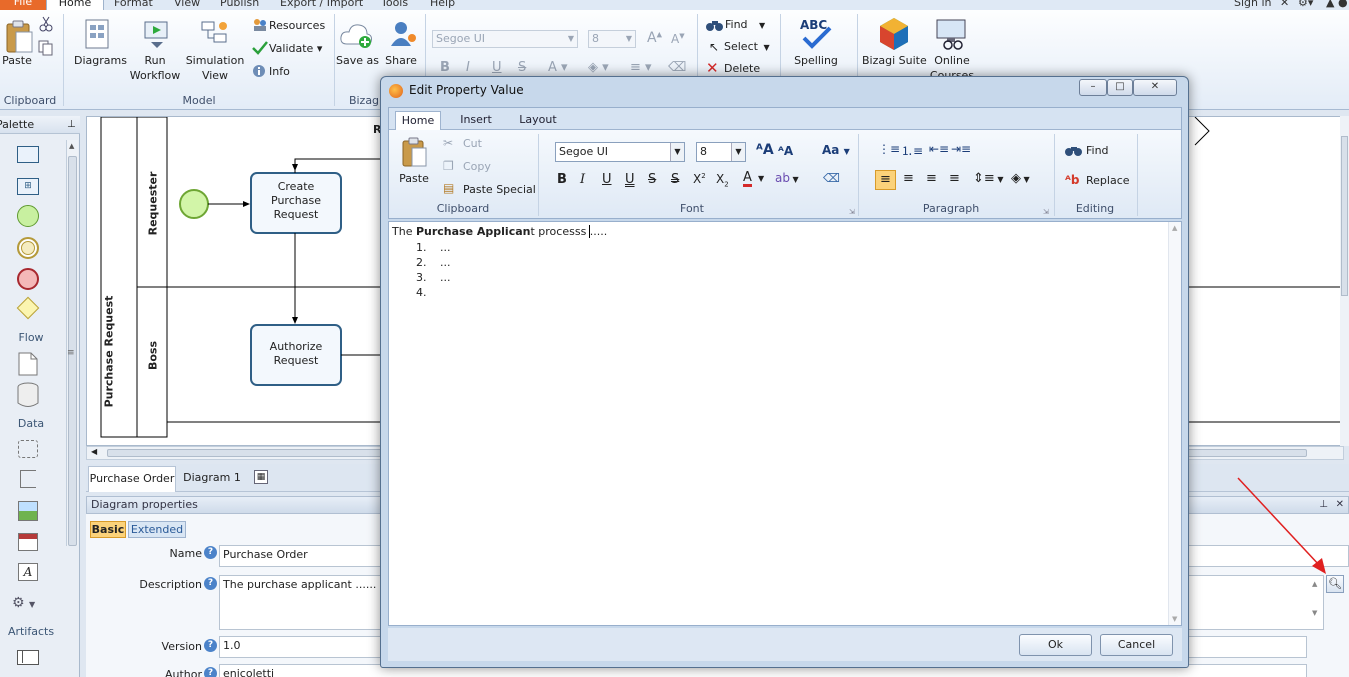 The image size is (1349, 677). I want to click on pool-label: Purchase Request, so click(109, 352).